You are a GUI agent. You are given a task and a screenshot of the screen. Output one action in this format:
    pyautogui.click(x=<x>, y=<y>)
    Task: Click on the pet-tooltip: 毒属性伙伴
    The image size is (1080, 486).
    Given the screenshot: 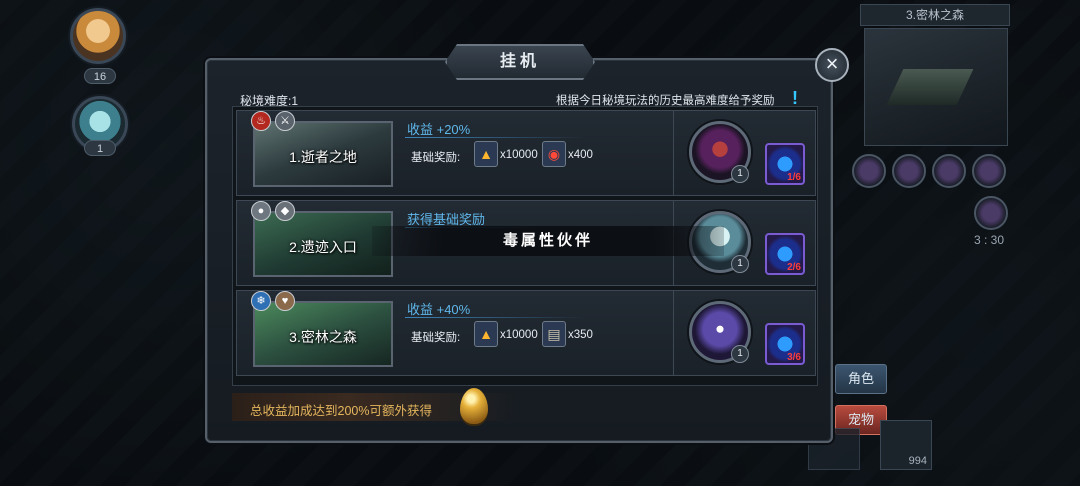 What is the action you would take?
    pyautogui.click(x=548, y=241)
    